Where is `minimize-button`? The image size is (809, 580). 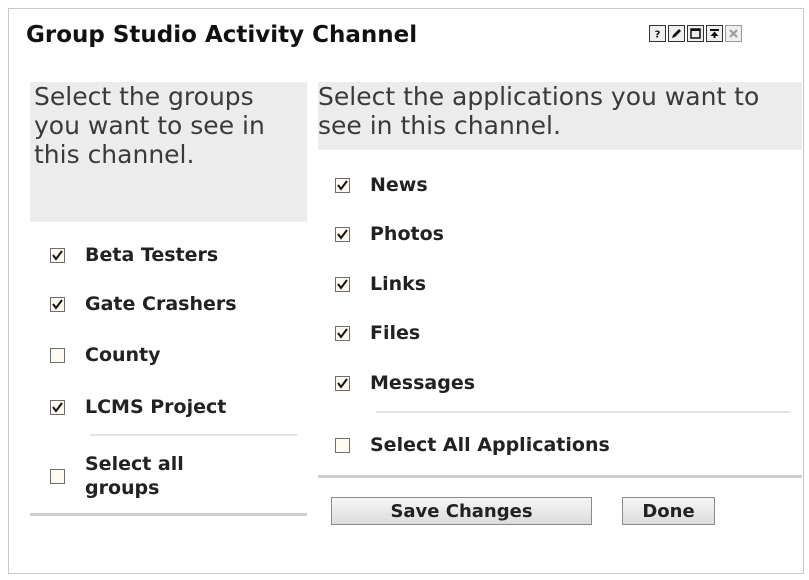 minimize-button is located at coordinates (714, 33).